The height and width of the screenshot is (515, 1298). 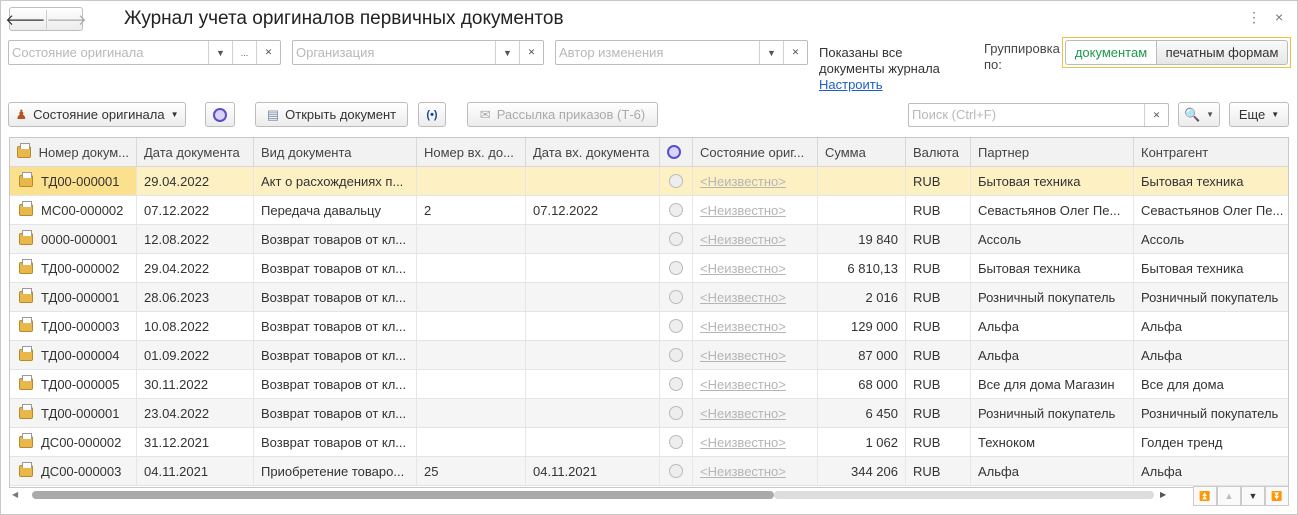 I want to click on scroll-top-button: ⏫, so click(x=1205, y=496).